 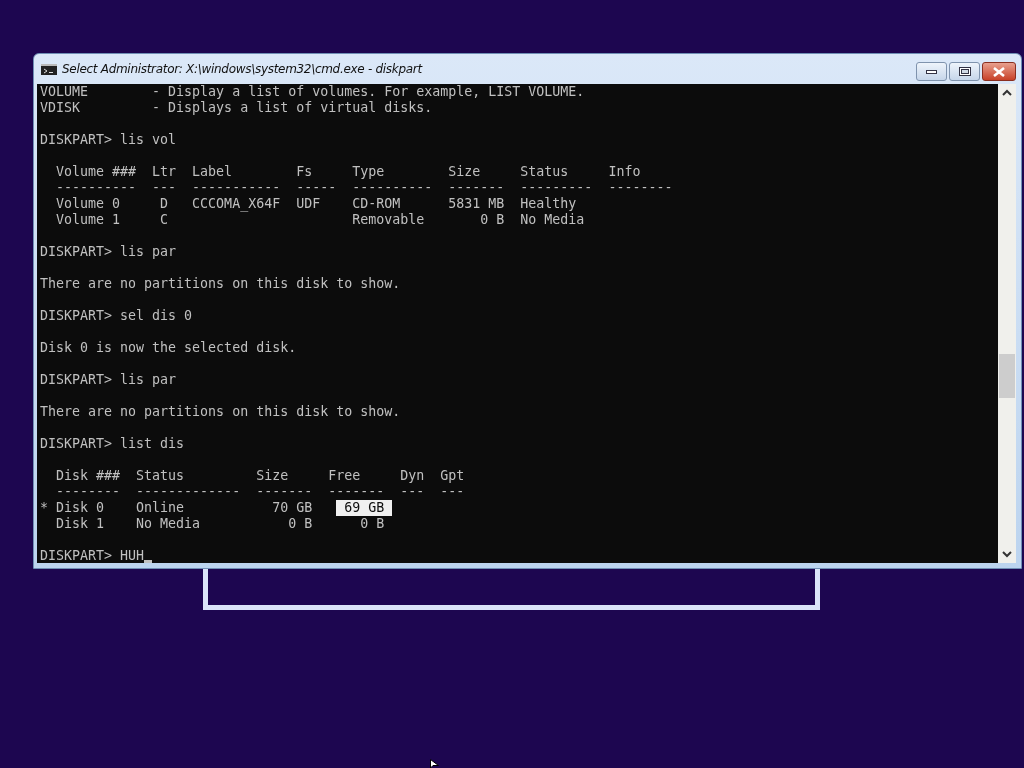 What do you see at coordinates (236, 108) in the screenshot?
I see `console-line: VDISK - Displays a list of virtual disks.` at bounding box center [236, 108].